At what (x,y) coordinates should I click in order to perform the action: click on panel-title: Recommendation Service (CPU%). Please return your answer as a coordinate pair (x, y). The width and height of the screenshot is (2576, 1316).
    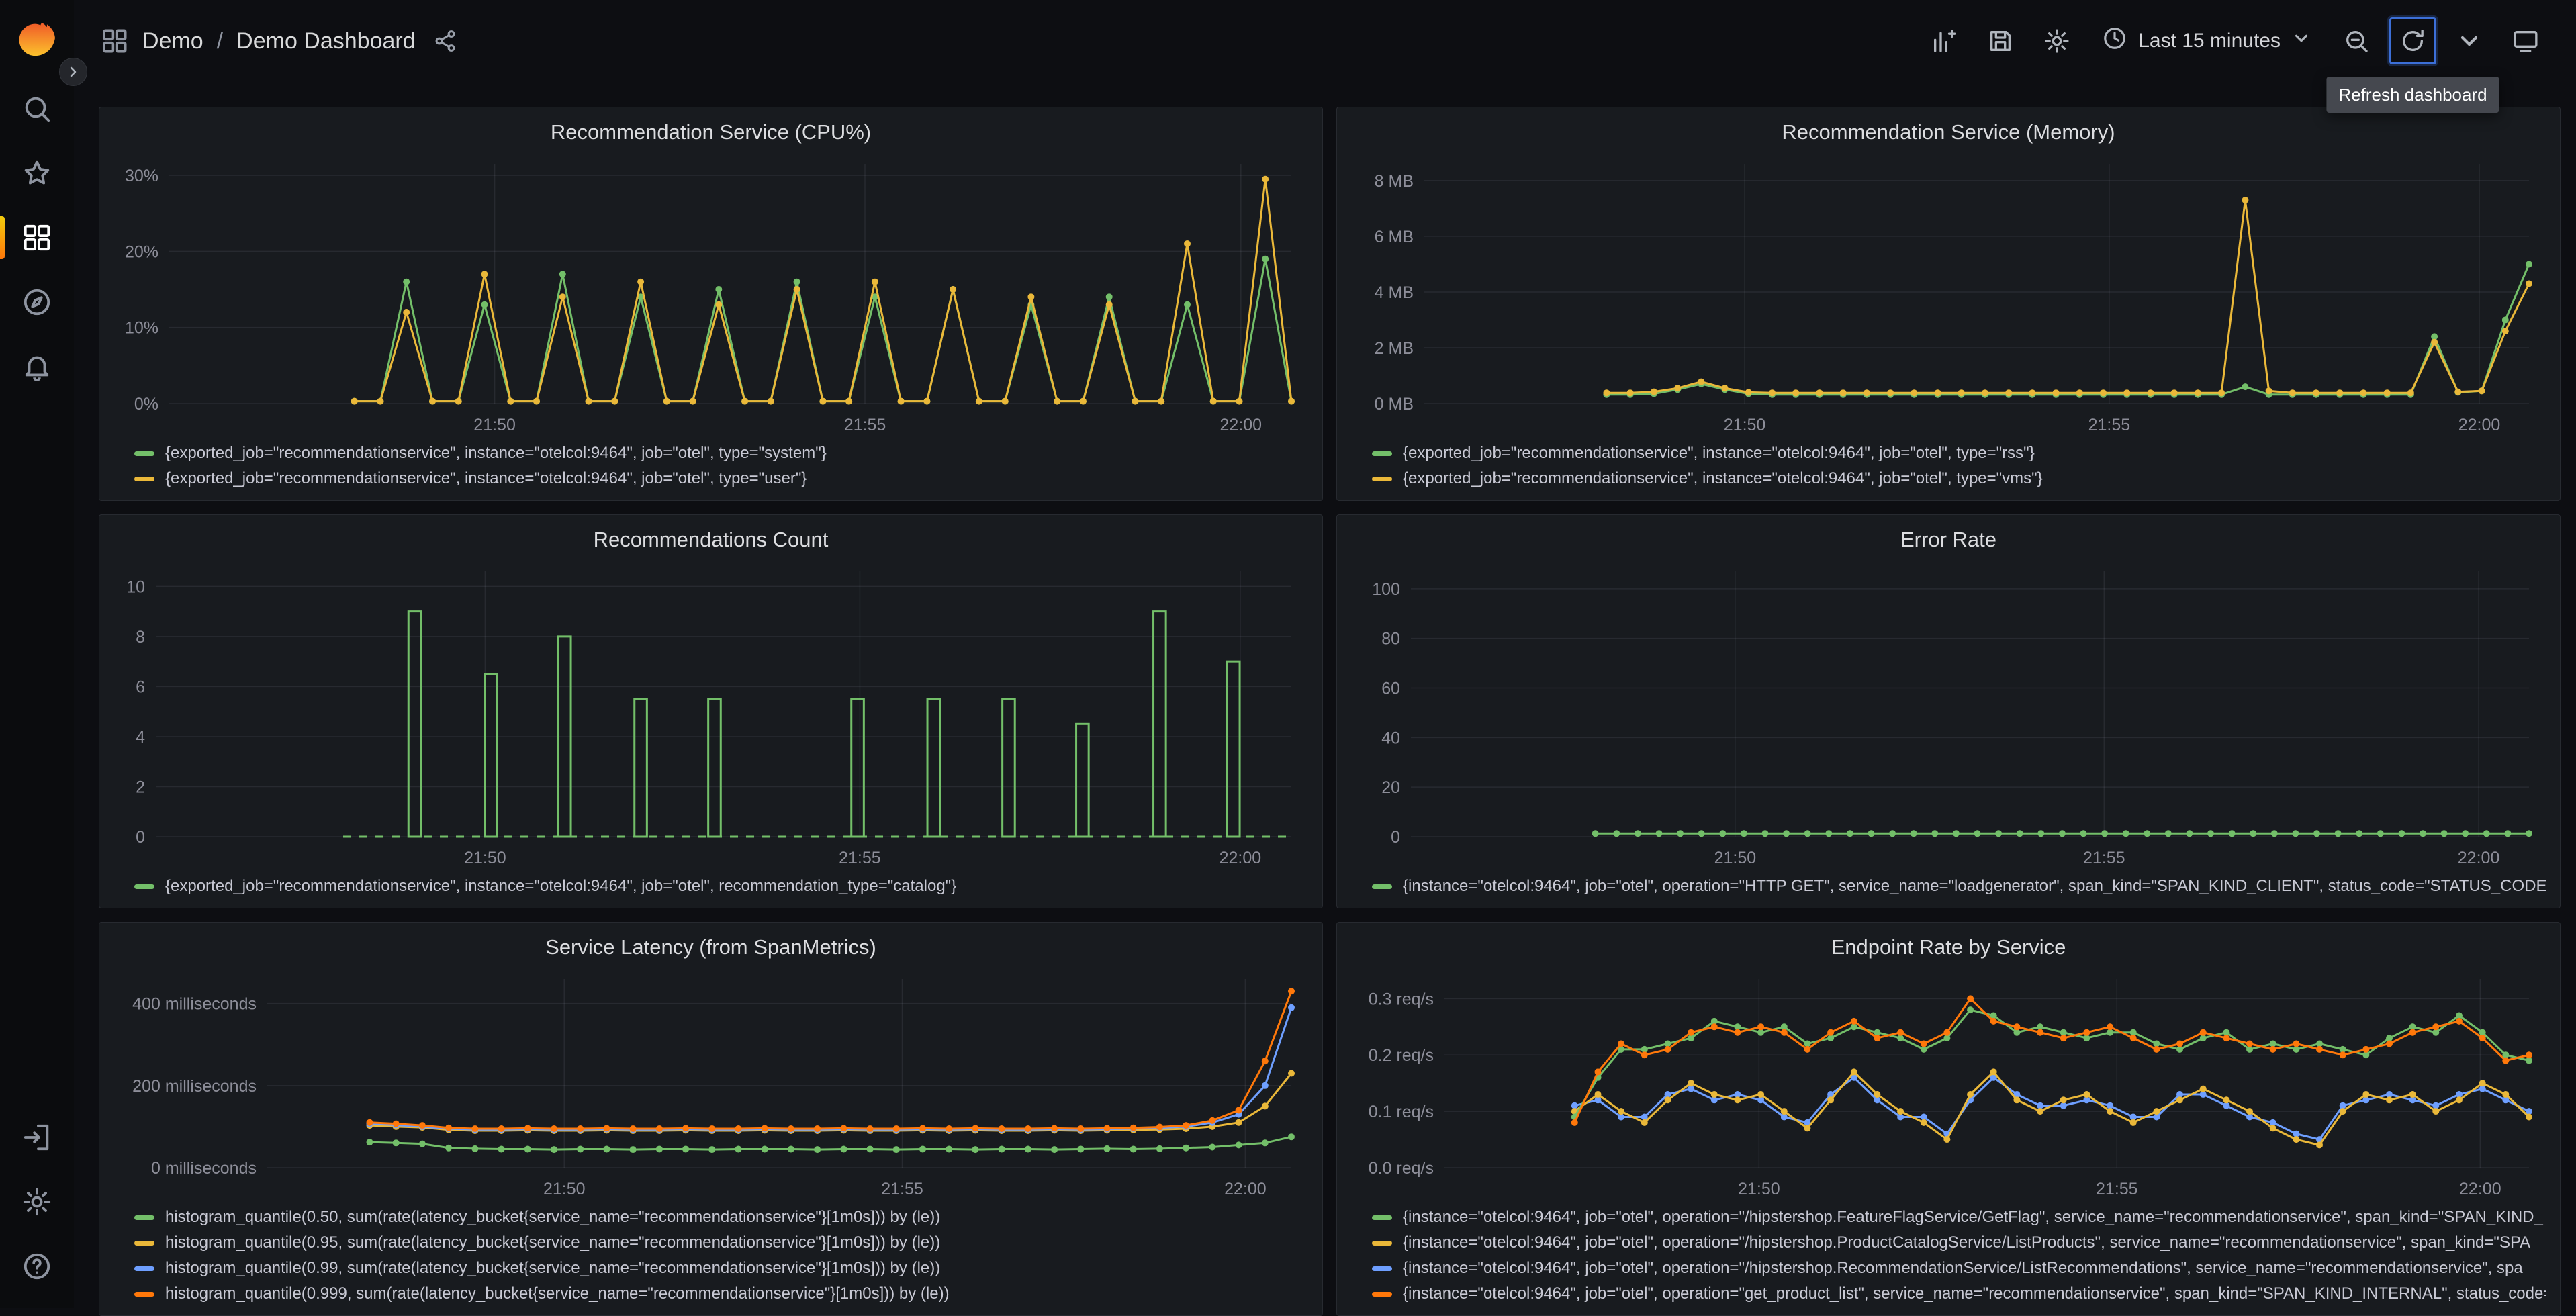
    Looking at the image, I should click on (711, 133).